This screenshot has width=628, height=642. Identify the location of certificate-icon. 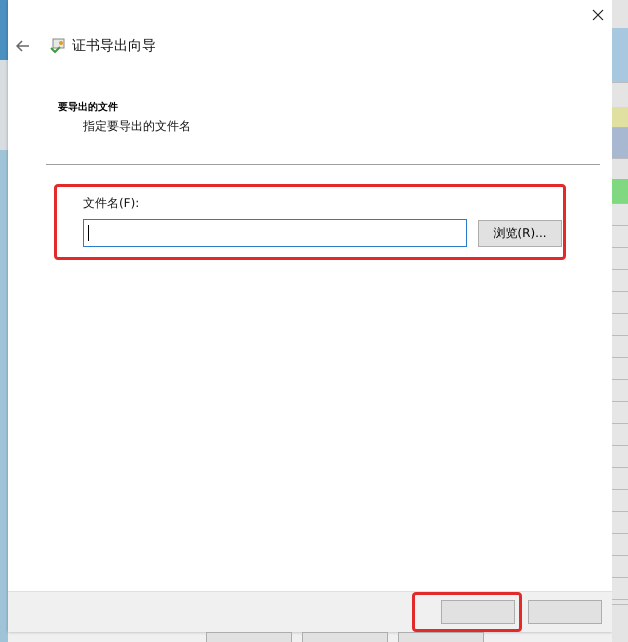
(58, 46).